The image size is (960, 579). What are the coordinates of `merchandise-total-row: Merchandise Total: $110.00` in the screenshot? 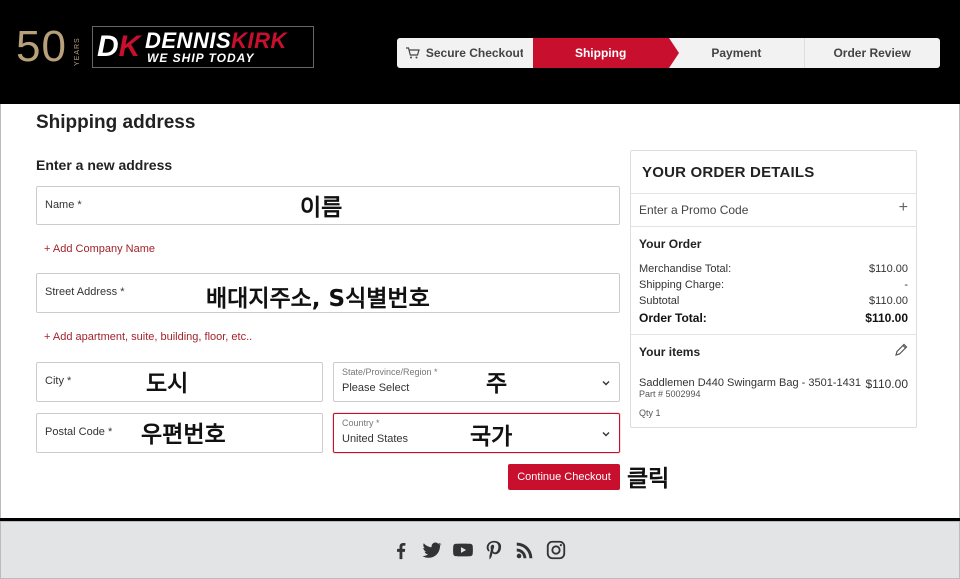 It's located at (773, 269).